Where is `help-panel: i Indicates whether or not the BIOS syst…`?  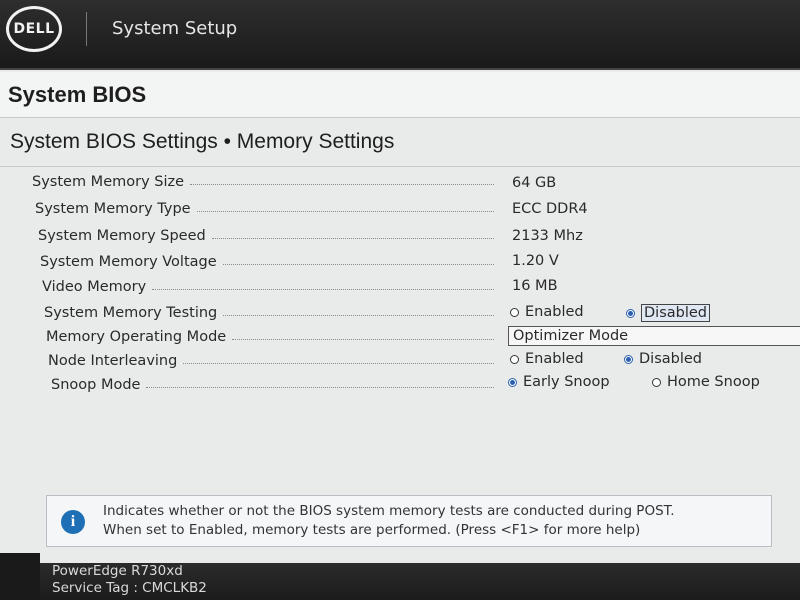 help-panel: i Indicates whether or not the BIOS syst… is located at coordinates (409, 521).